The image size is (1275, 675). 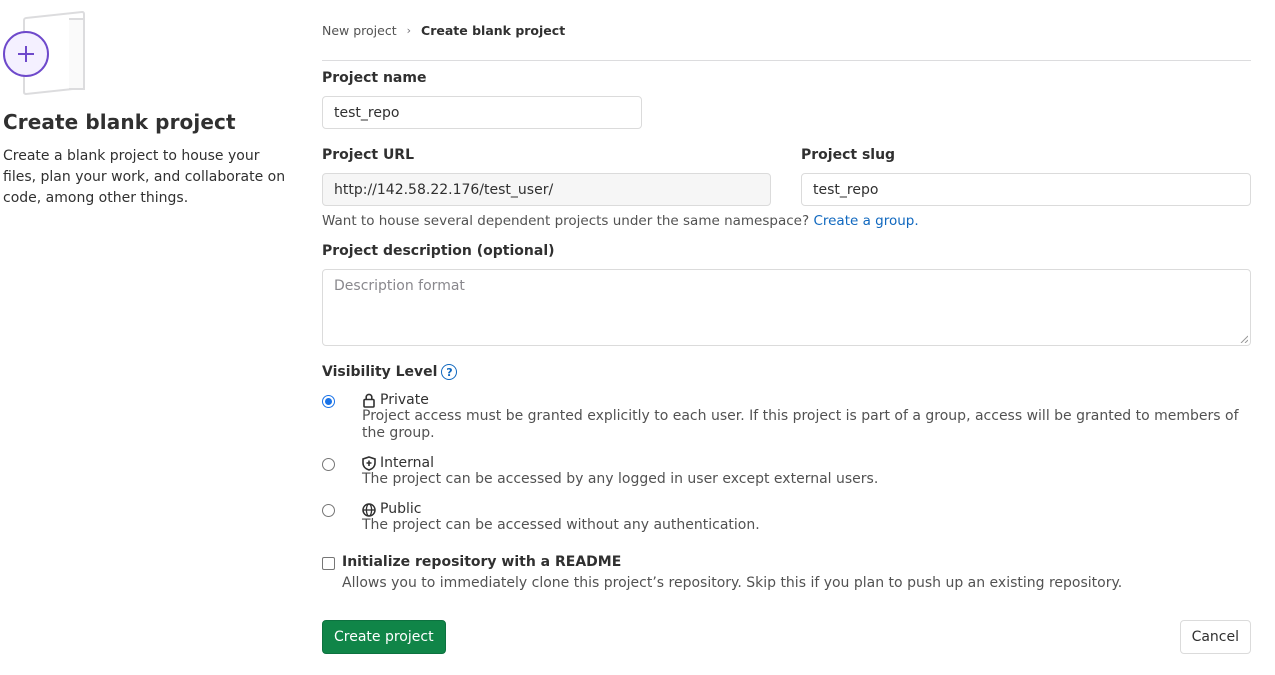 What do you see at coordinates (119, 122) in the screenshot?
I see `page-heading: Create blank project` at bounding box center [119, 122].